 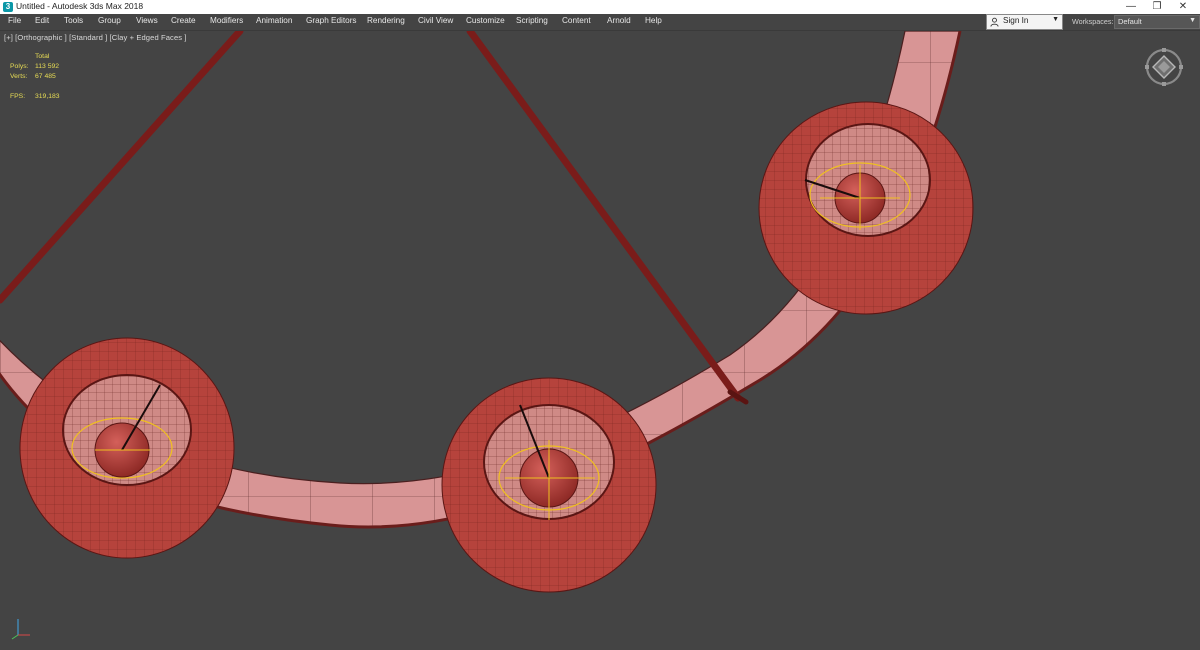 I want to click on lamp-shade-right, so click(x=866, y=208).